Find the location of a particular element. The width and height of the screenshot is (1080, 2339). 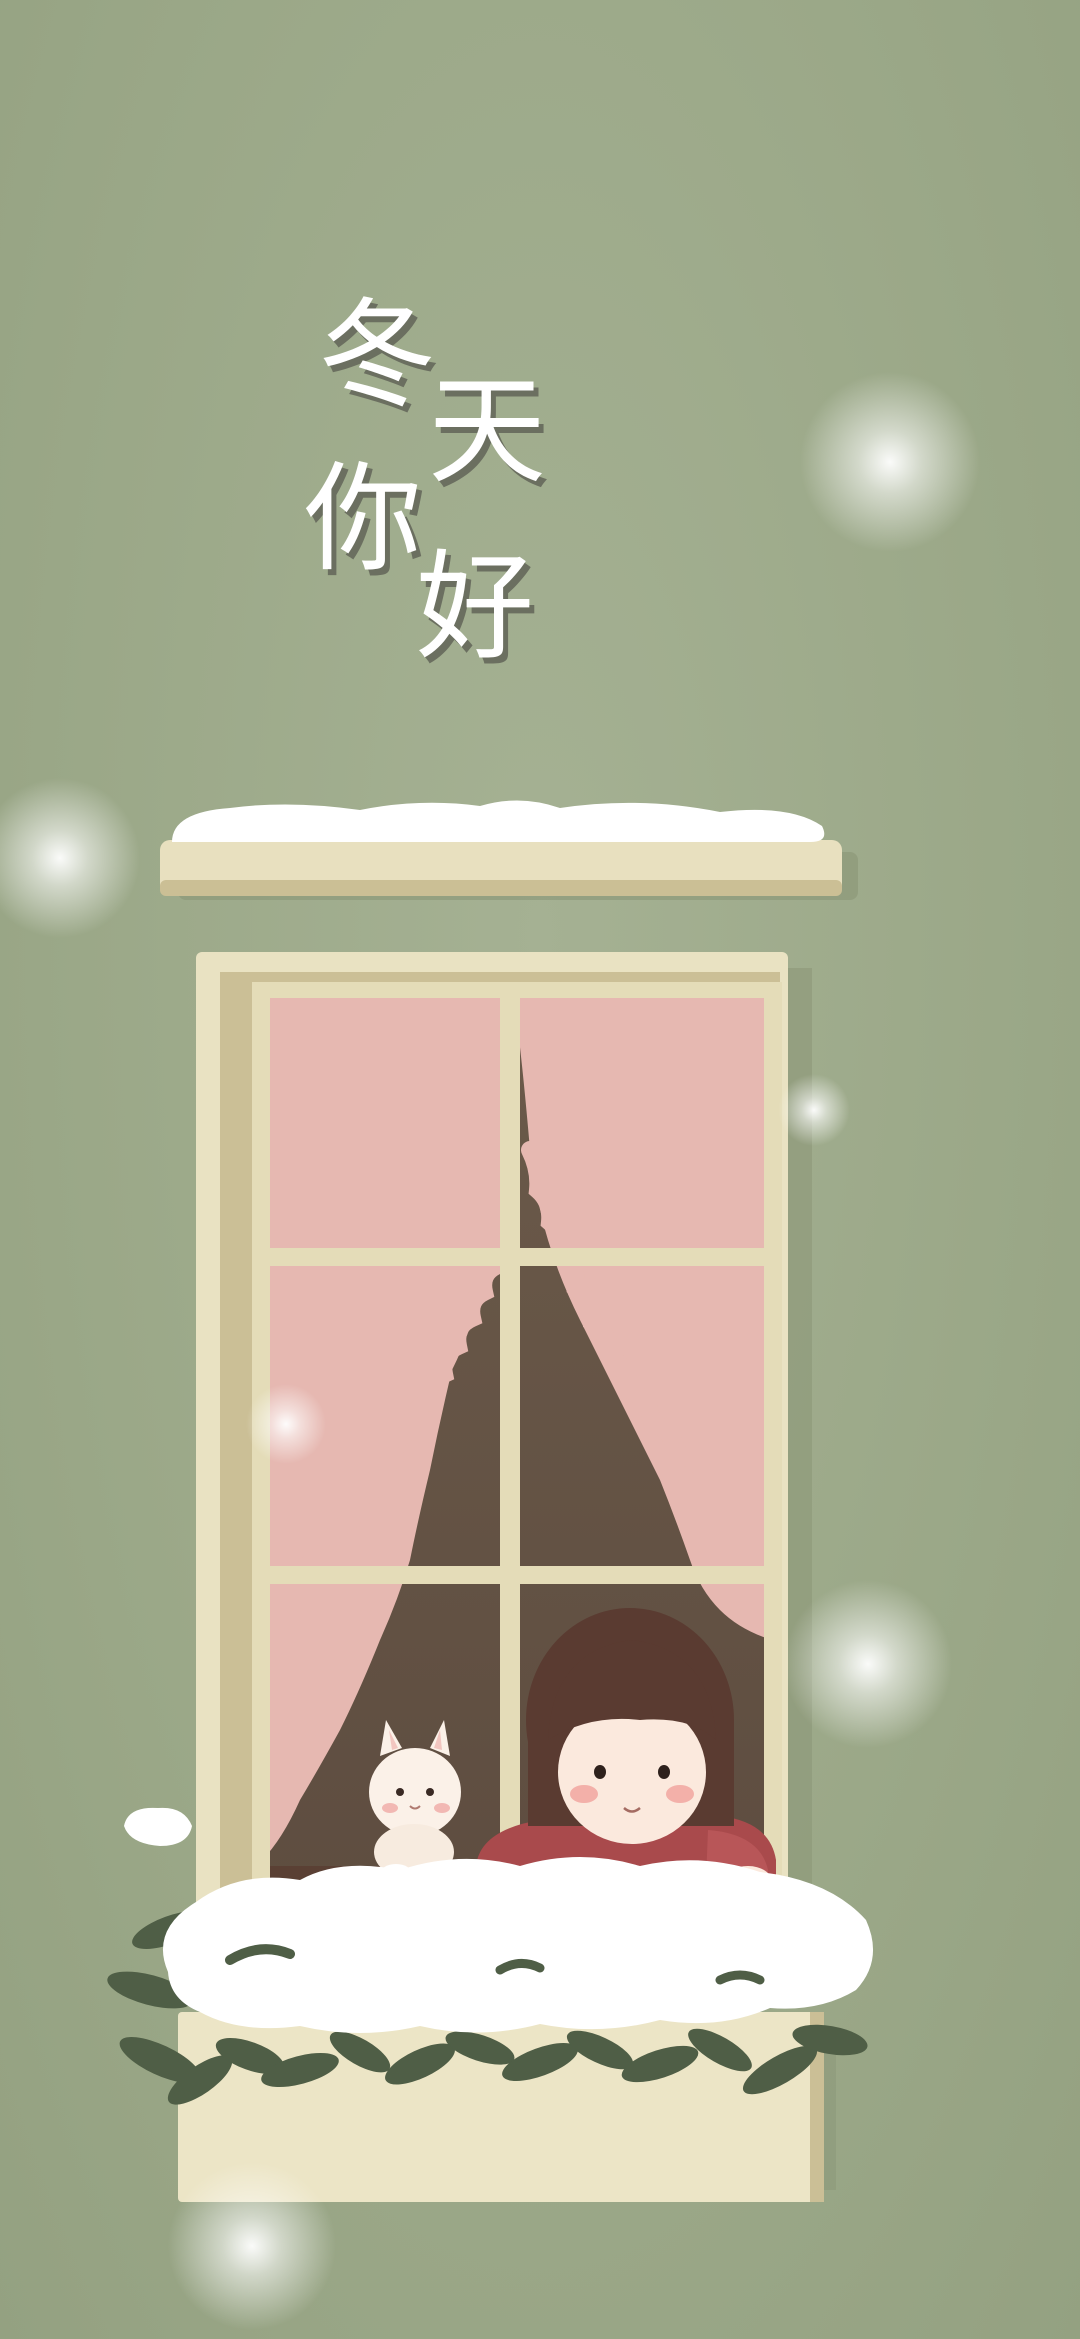

title-char-2: 天 is located at coordinates (487, 431).